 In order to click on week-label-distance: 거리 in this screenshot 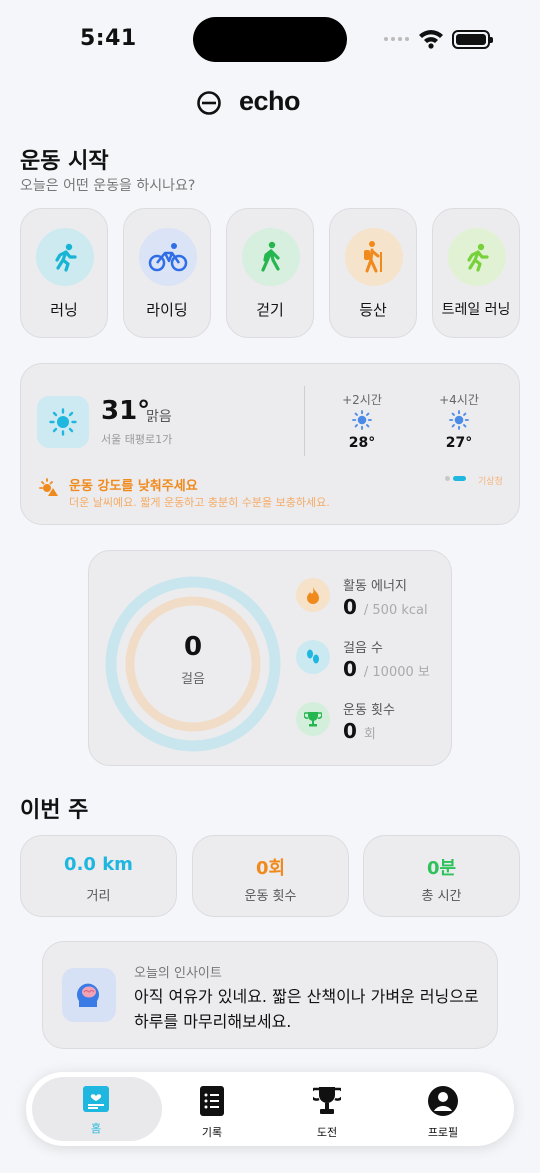, I will do `click(98, 896)`.